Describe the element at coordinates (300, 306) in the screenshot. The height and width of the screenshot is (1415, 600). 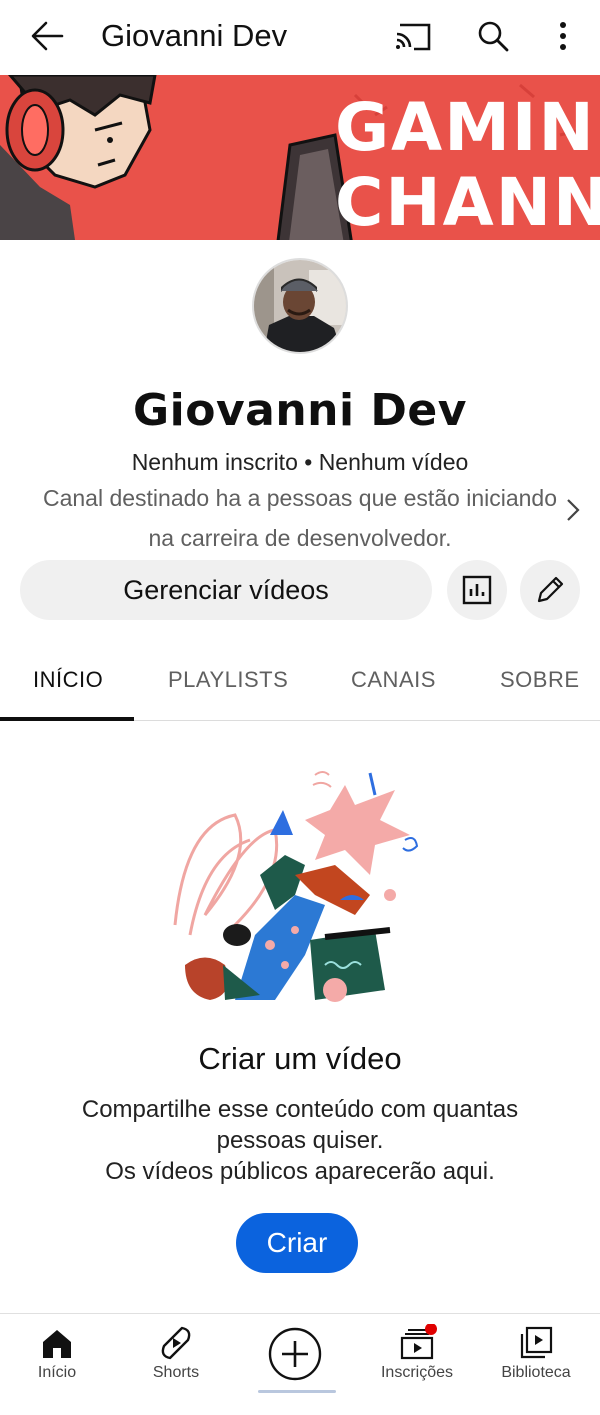
I see `channel-avatar` at that location.